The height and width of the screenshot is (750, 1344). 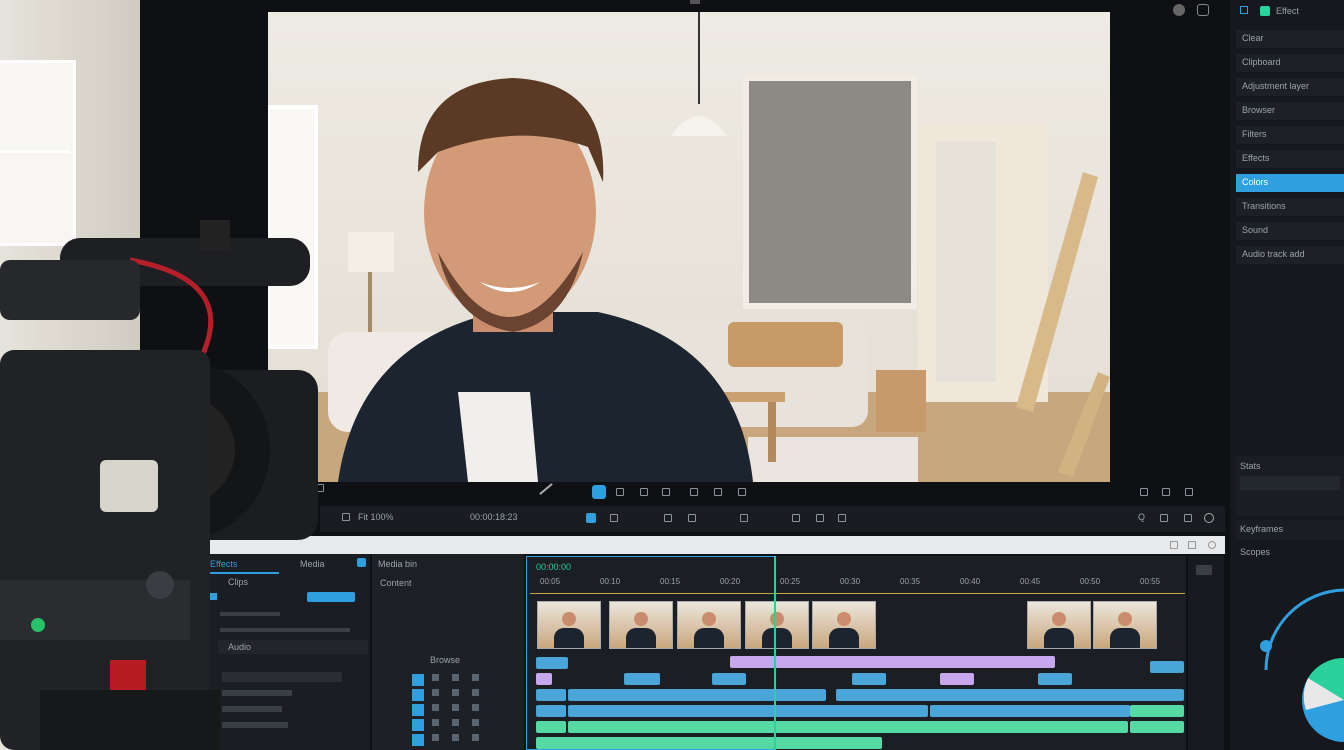 What do you see at coordinates (361, 562) in the screenshot?
I see `add-icon` at bounding box center [361, 562].